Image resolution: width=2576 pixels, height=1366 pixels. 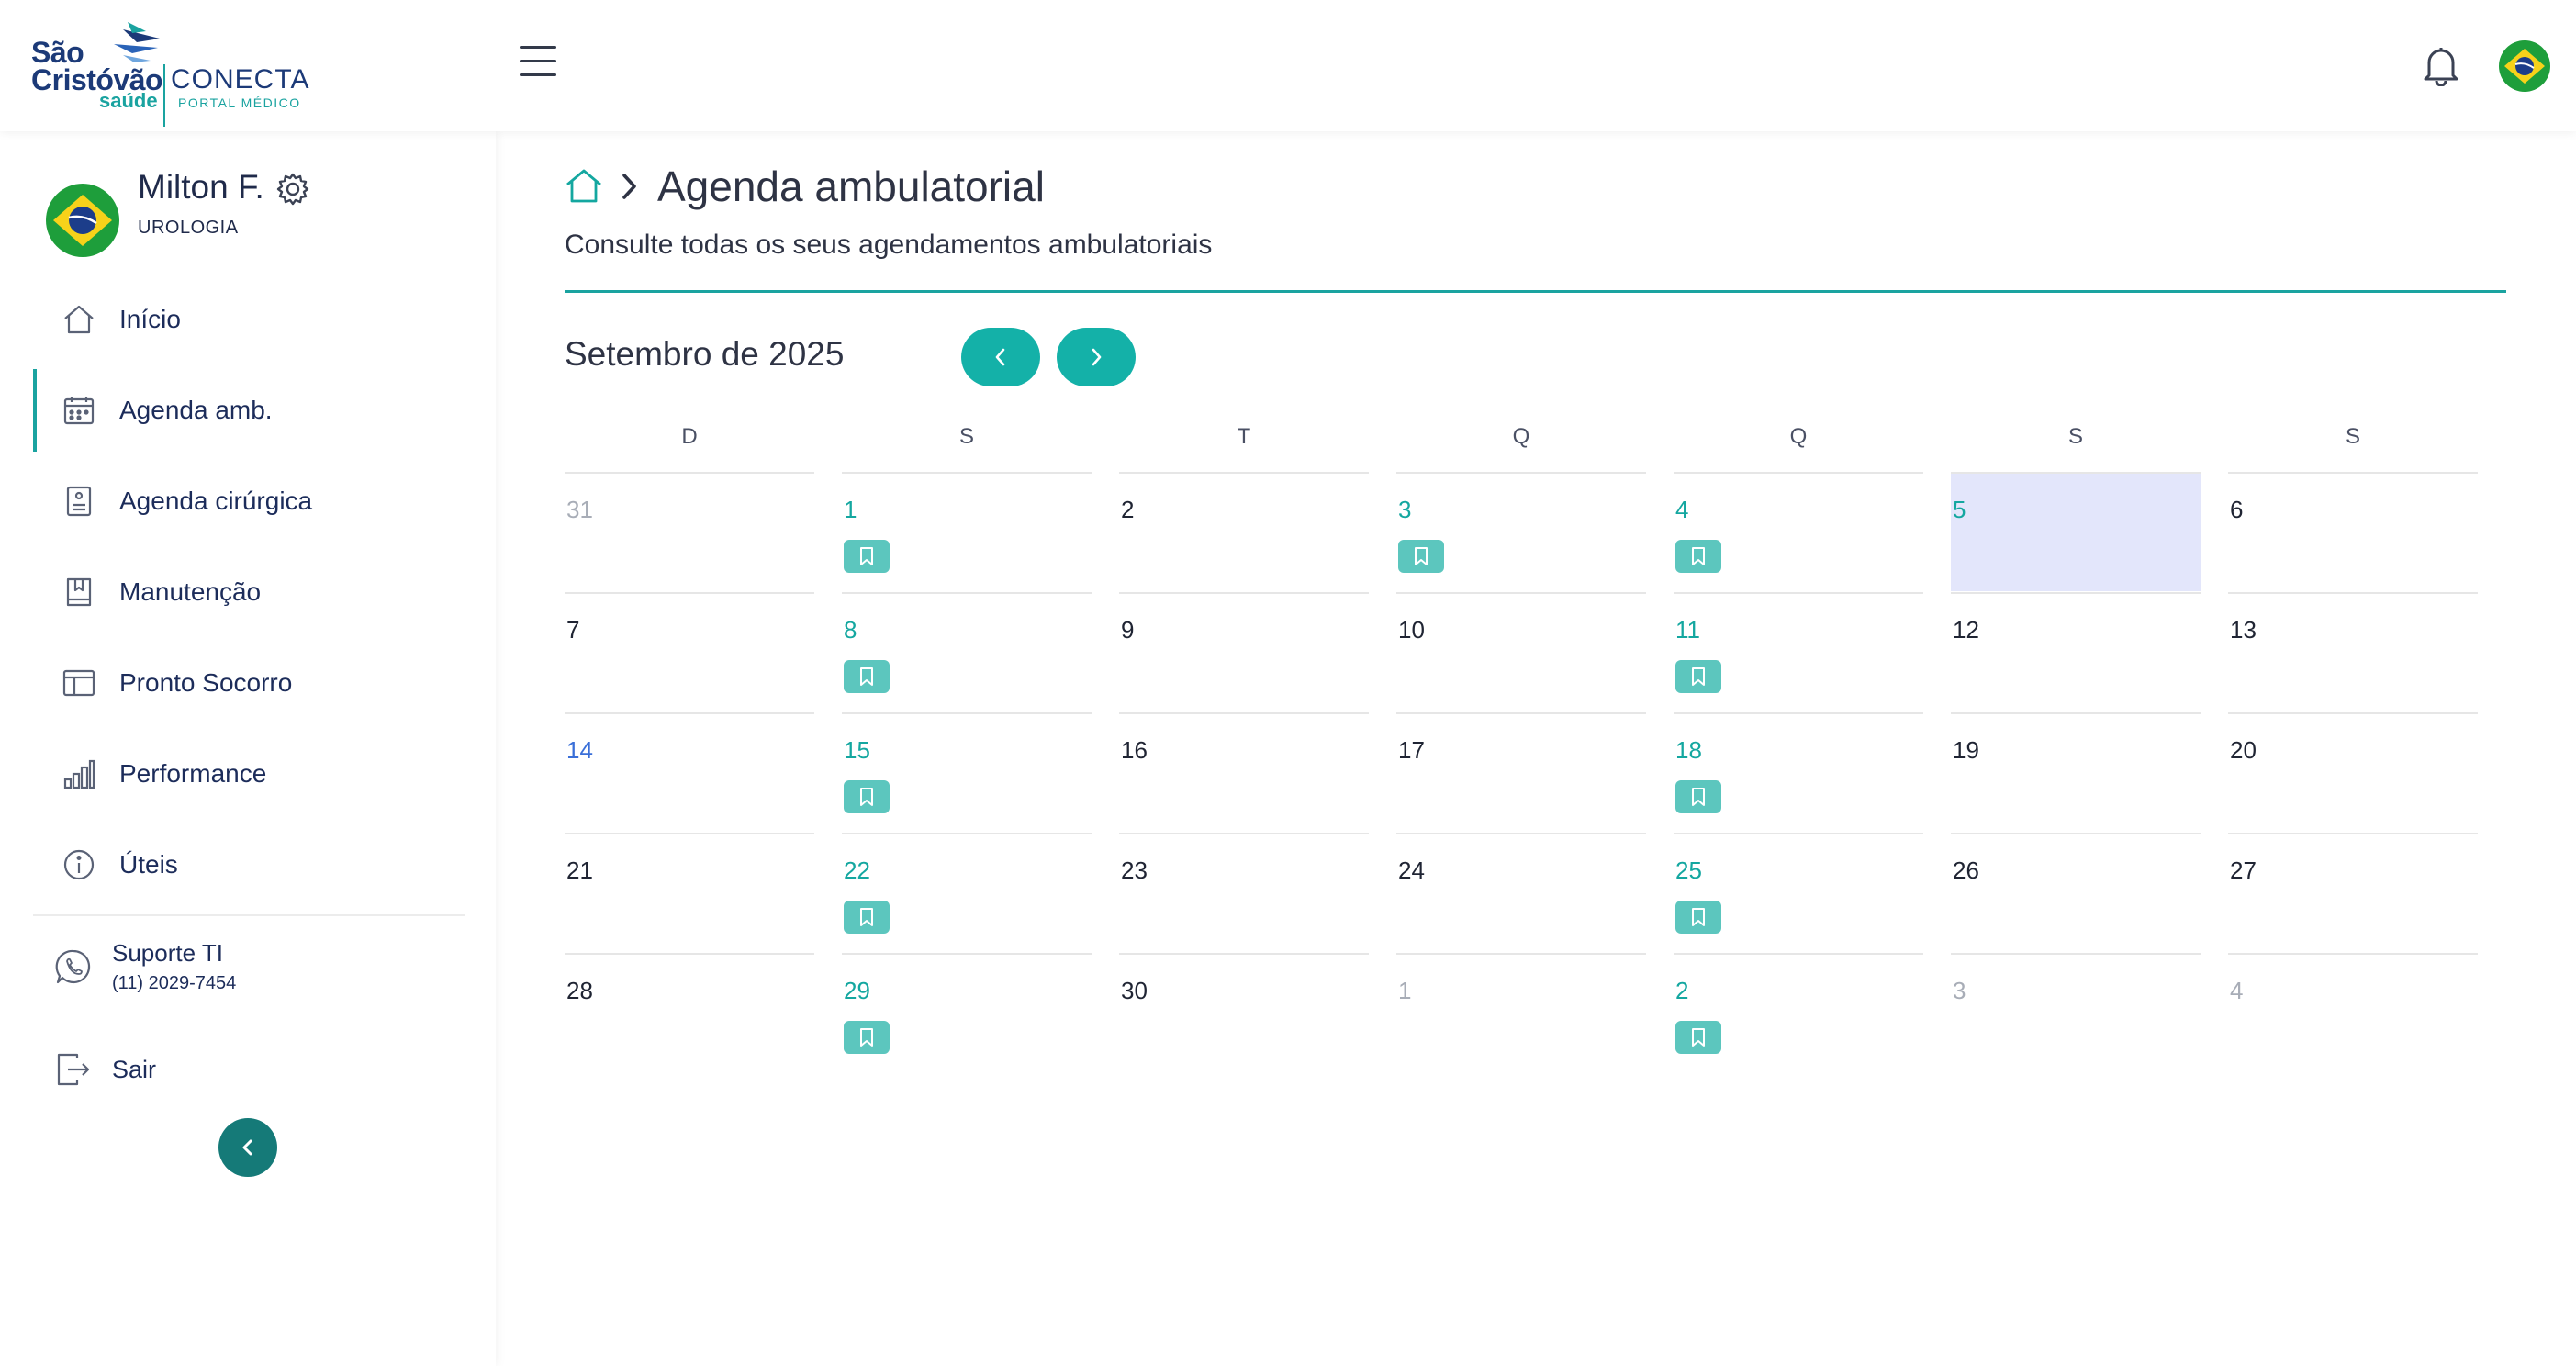 I want to click on menu-icon, so click(x=539, y=64).